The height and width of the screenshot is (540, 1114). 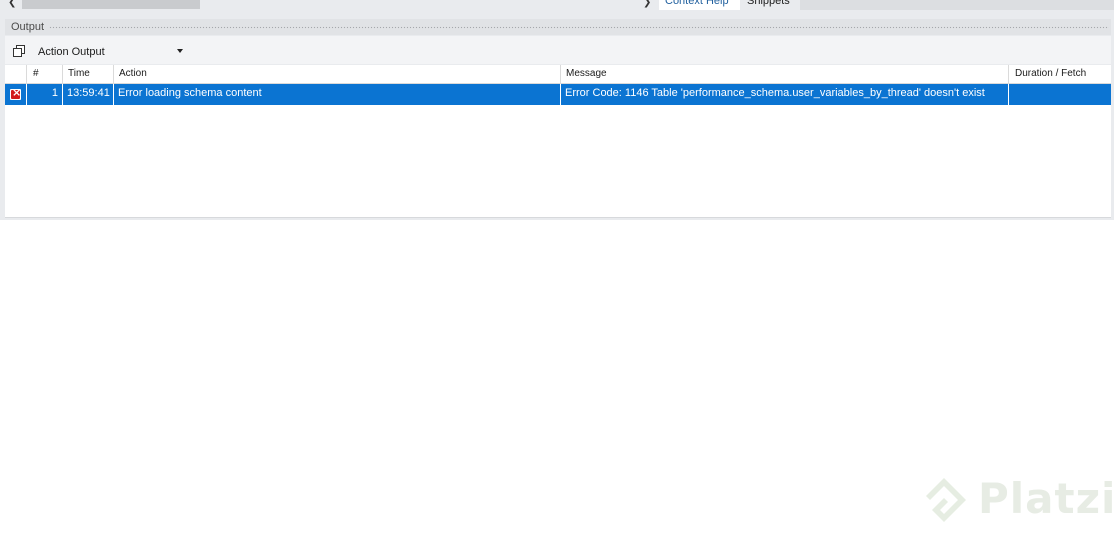 I want to click on top-strip: ❮ ❯ Context Help Snippets, so click(x=557, y=5).